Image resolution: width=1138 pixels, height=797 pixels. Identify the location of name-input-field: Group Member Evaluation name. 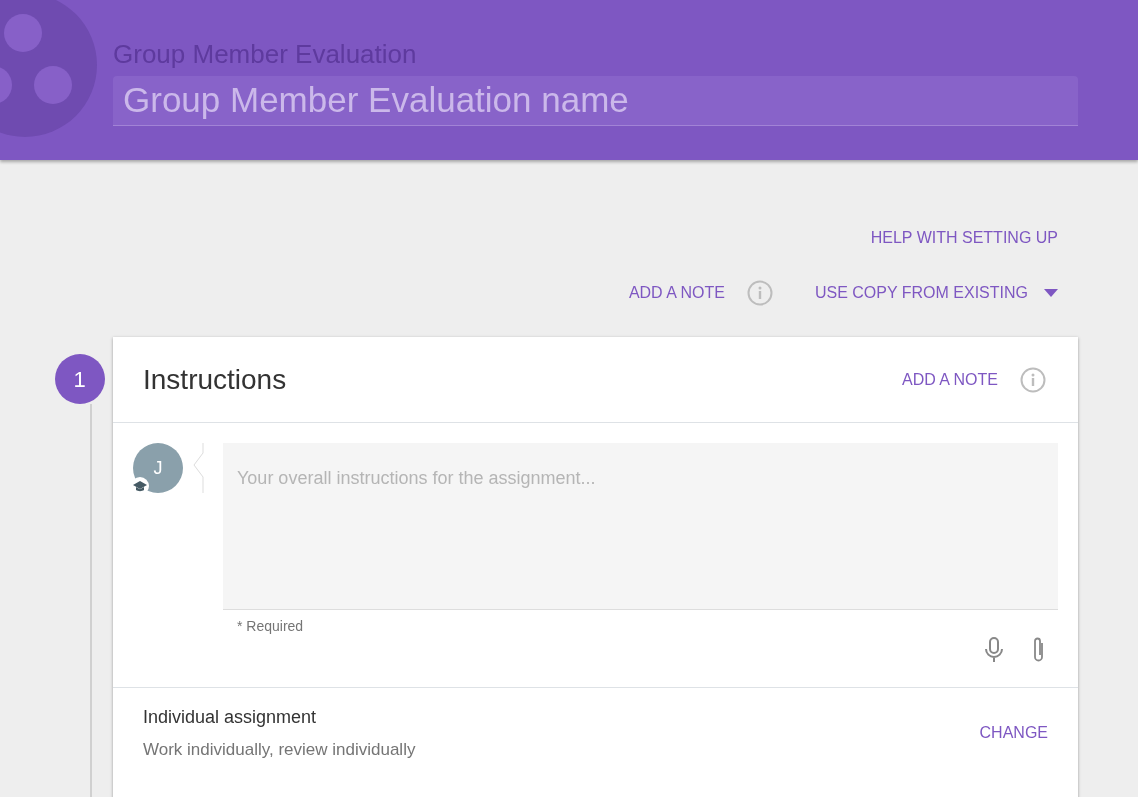
(595, 101).